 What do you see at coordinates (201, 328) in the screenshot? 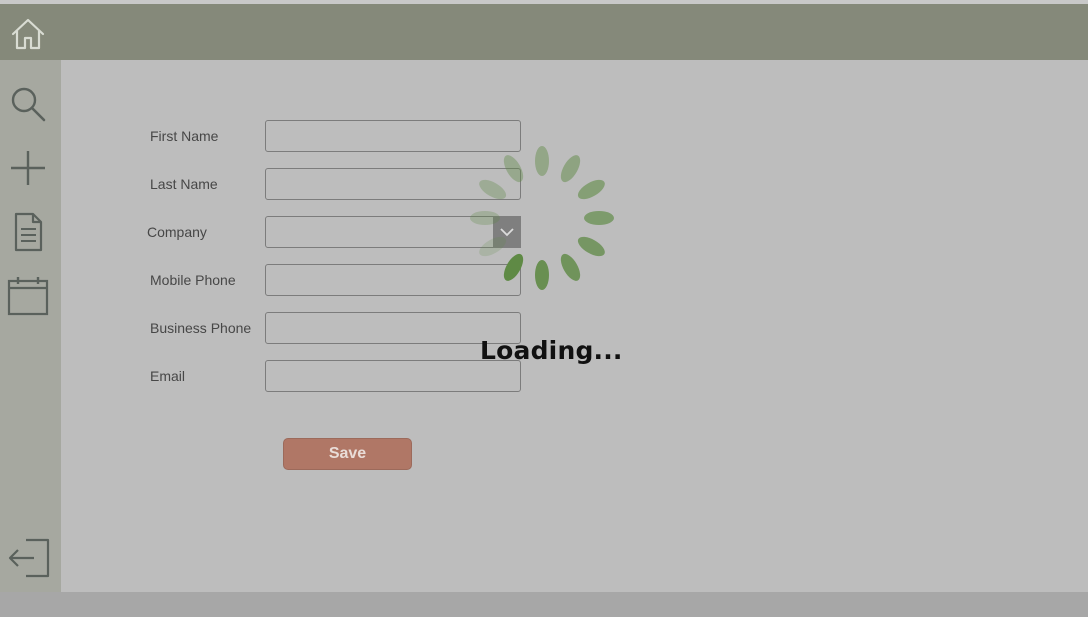
I see `business-phone-label: Business Phone` at bounding box center [201, 328].